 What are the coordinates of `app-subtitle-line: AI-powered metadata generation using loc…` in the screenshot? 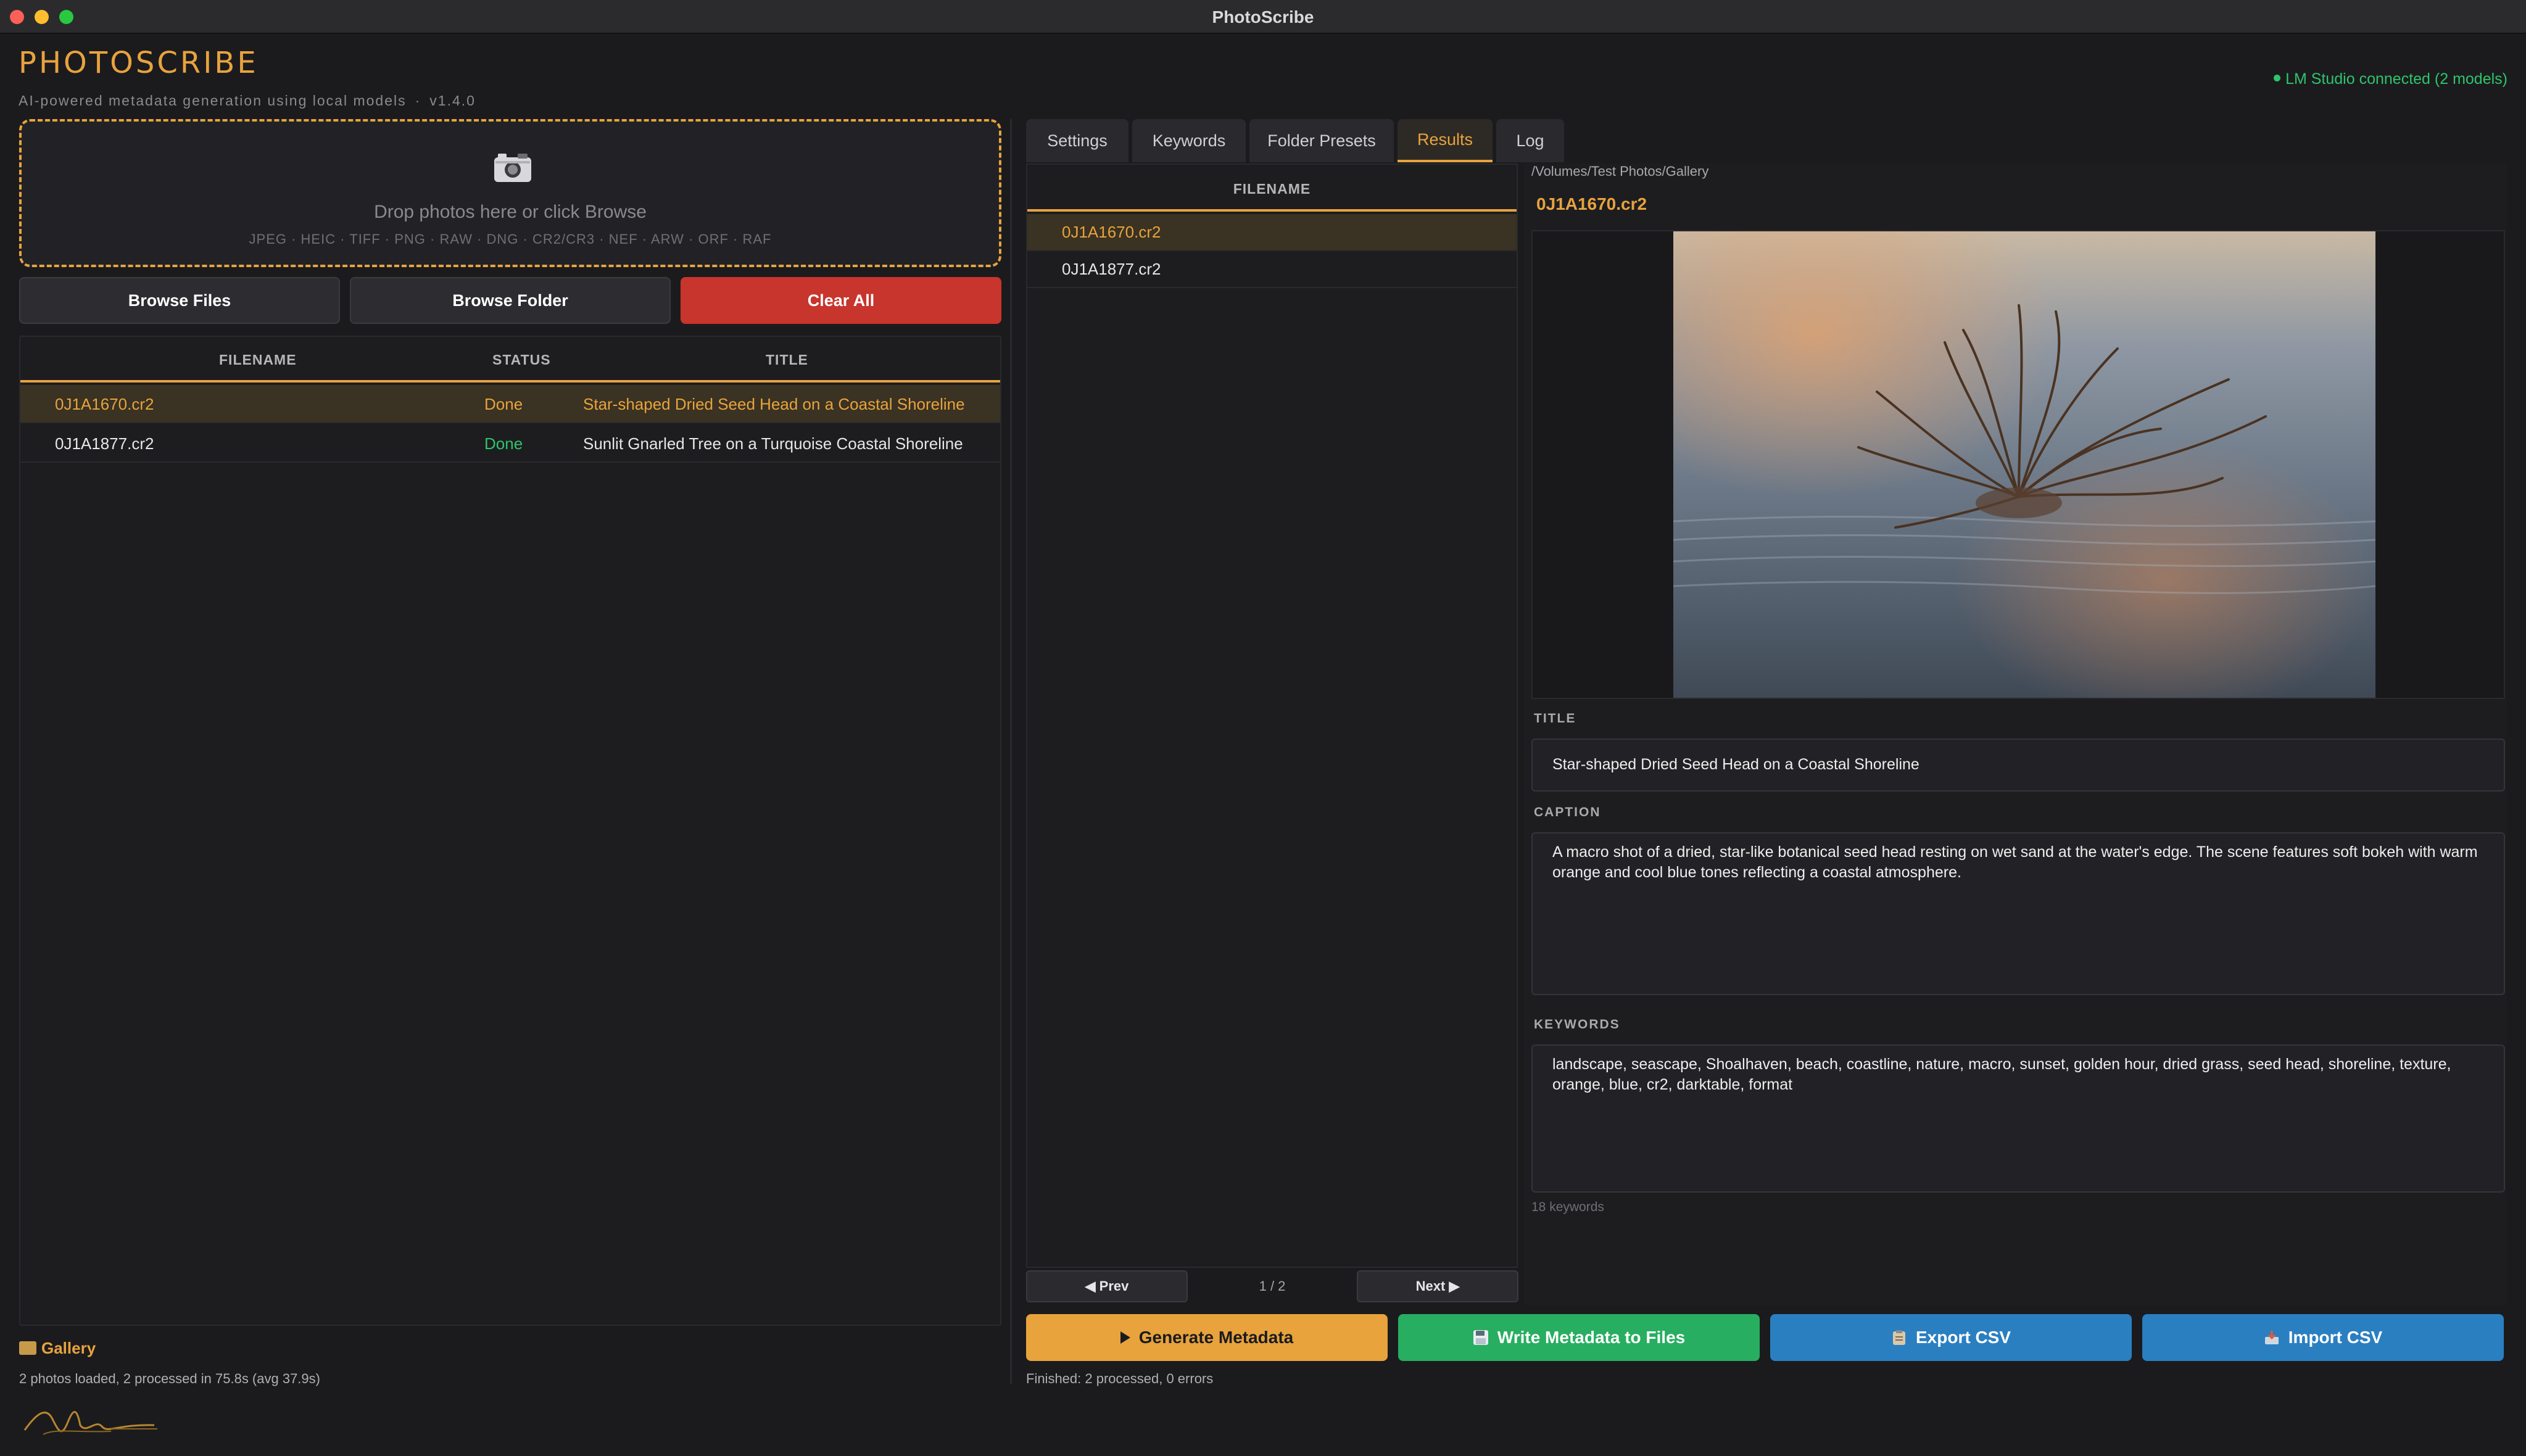 It's located at (247, 101).